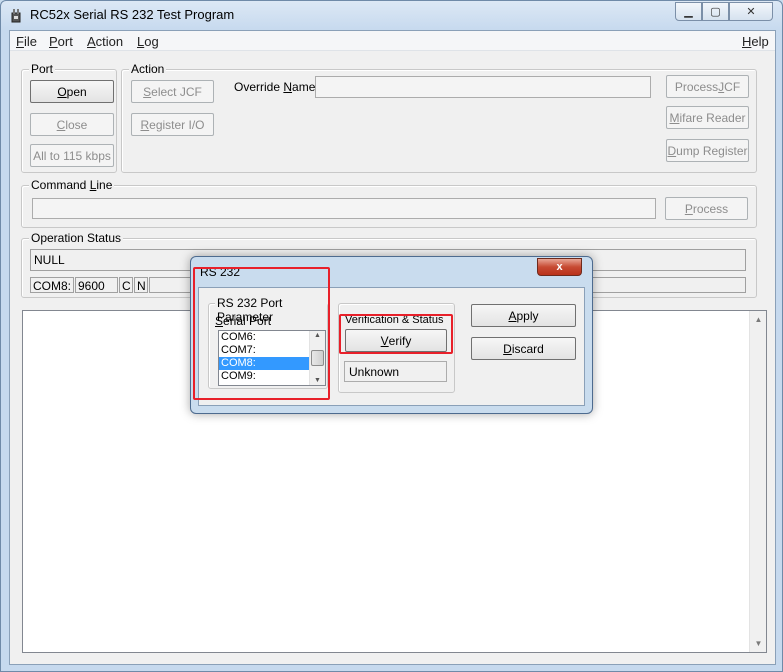 The image size is (783, 672). What do you see at coordinates (755, 41) in the screenshot?
I see `menu-help: Help` at bounding box center [755, 41].